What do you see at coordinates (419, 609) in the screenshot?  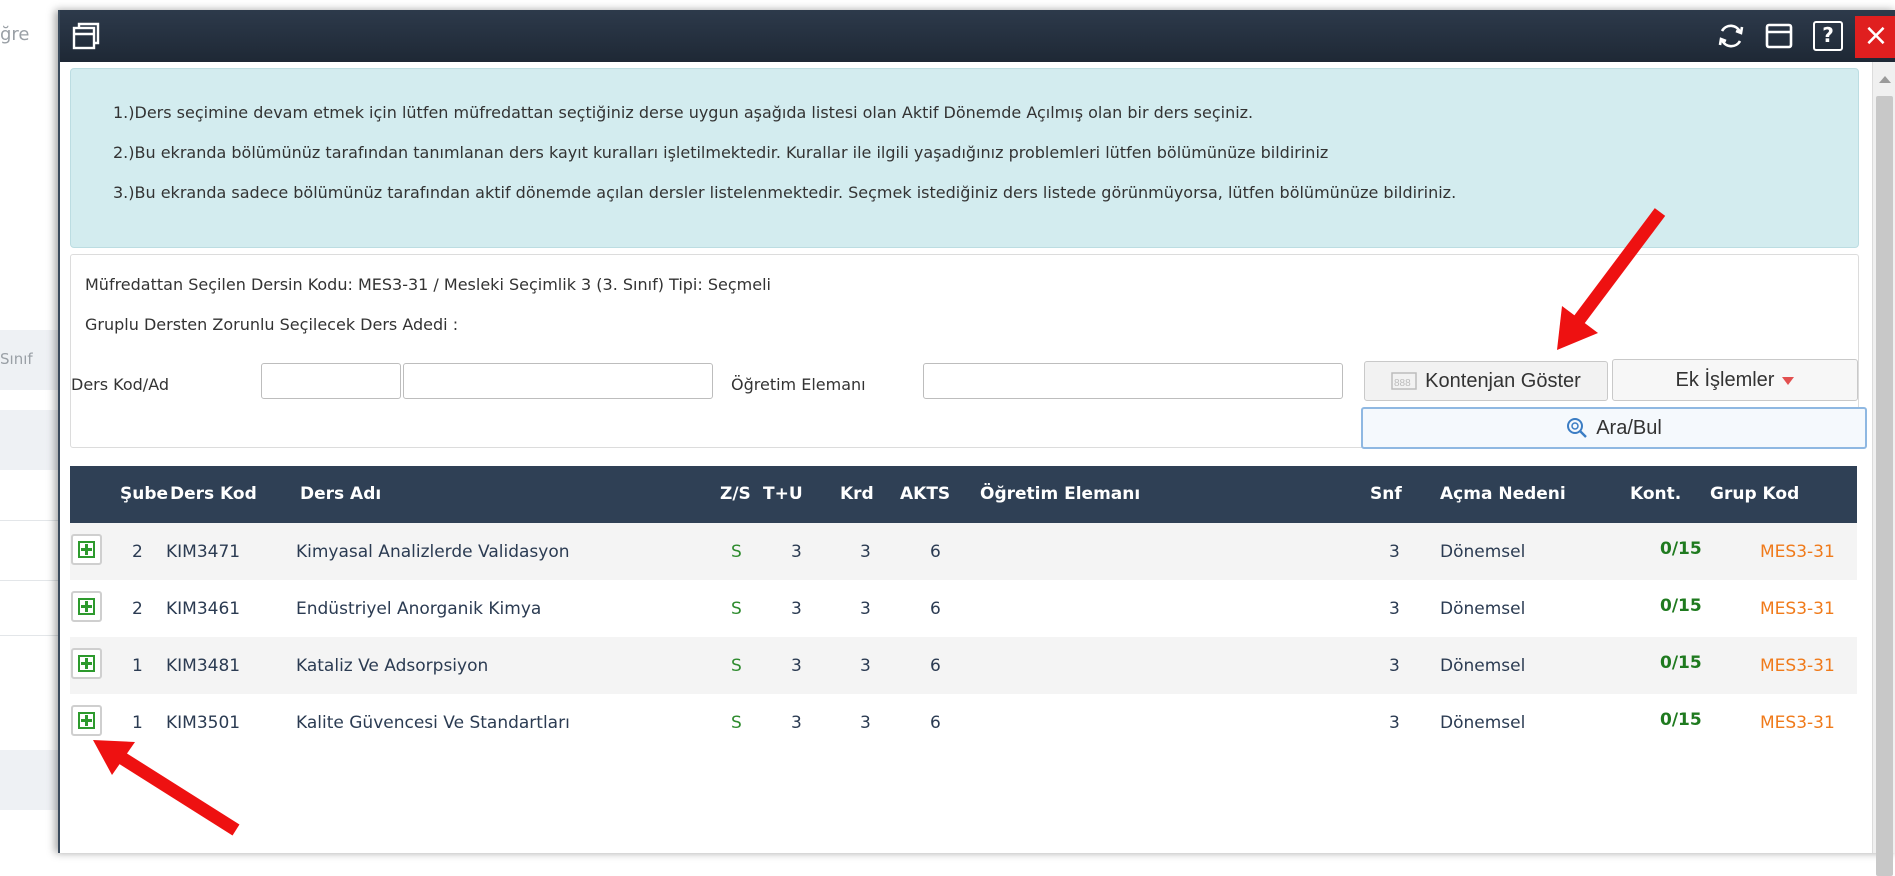 I see `cell-ders-adi: Endüstriyel Anorganik Kimya` at bounding box center [419, 609].